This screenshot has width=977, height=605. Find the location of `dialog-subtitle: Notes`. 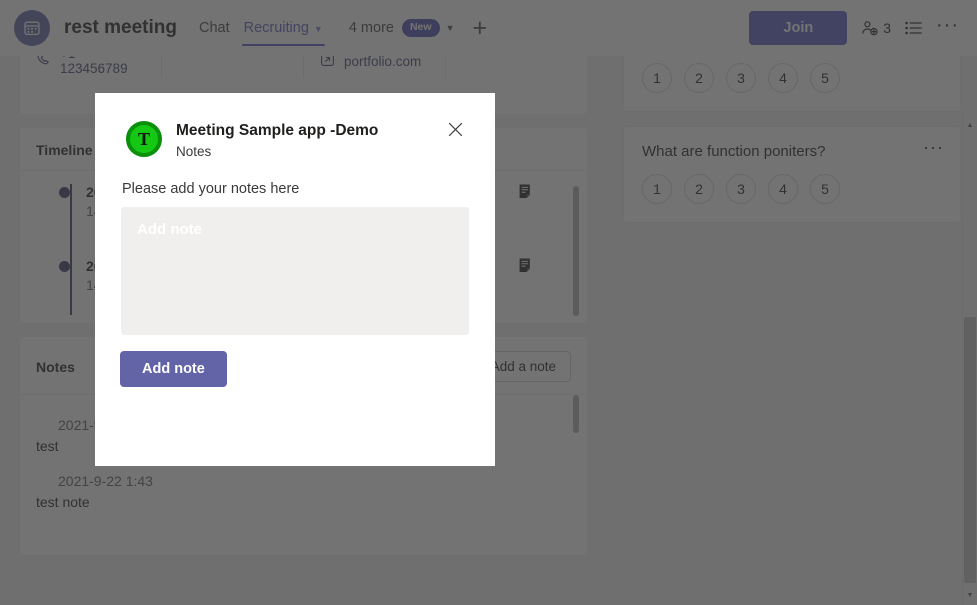

dialog-subtitle: Notes is located at coordinates (194, 152).